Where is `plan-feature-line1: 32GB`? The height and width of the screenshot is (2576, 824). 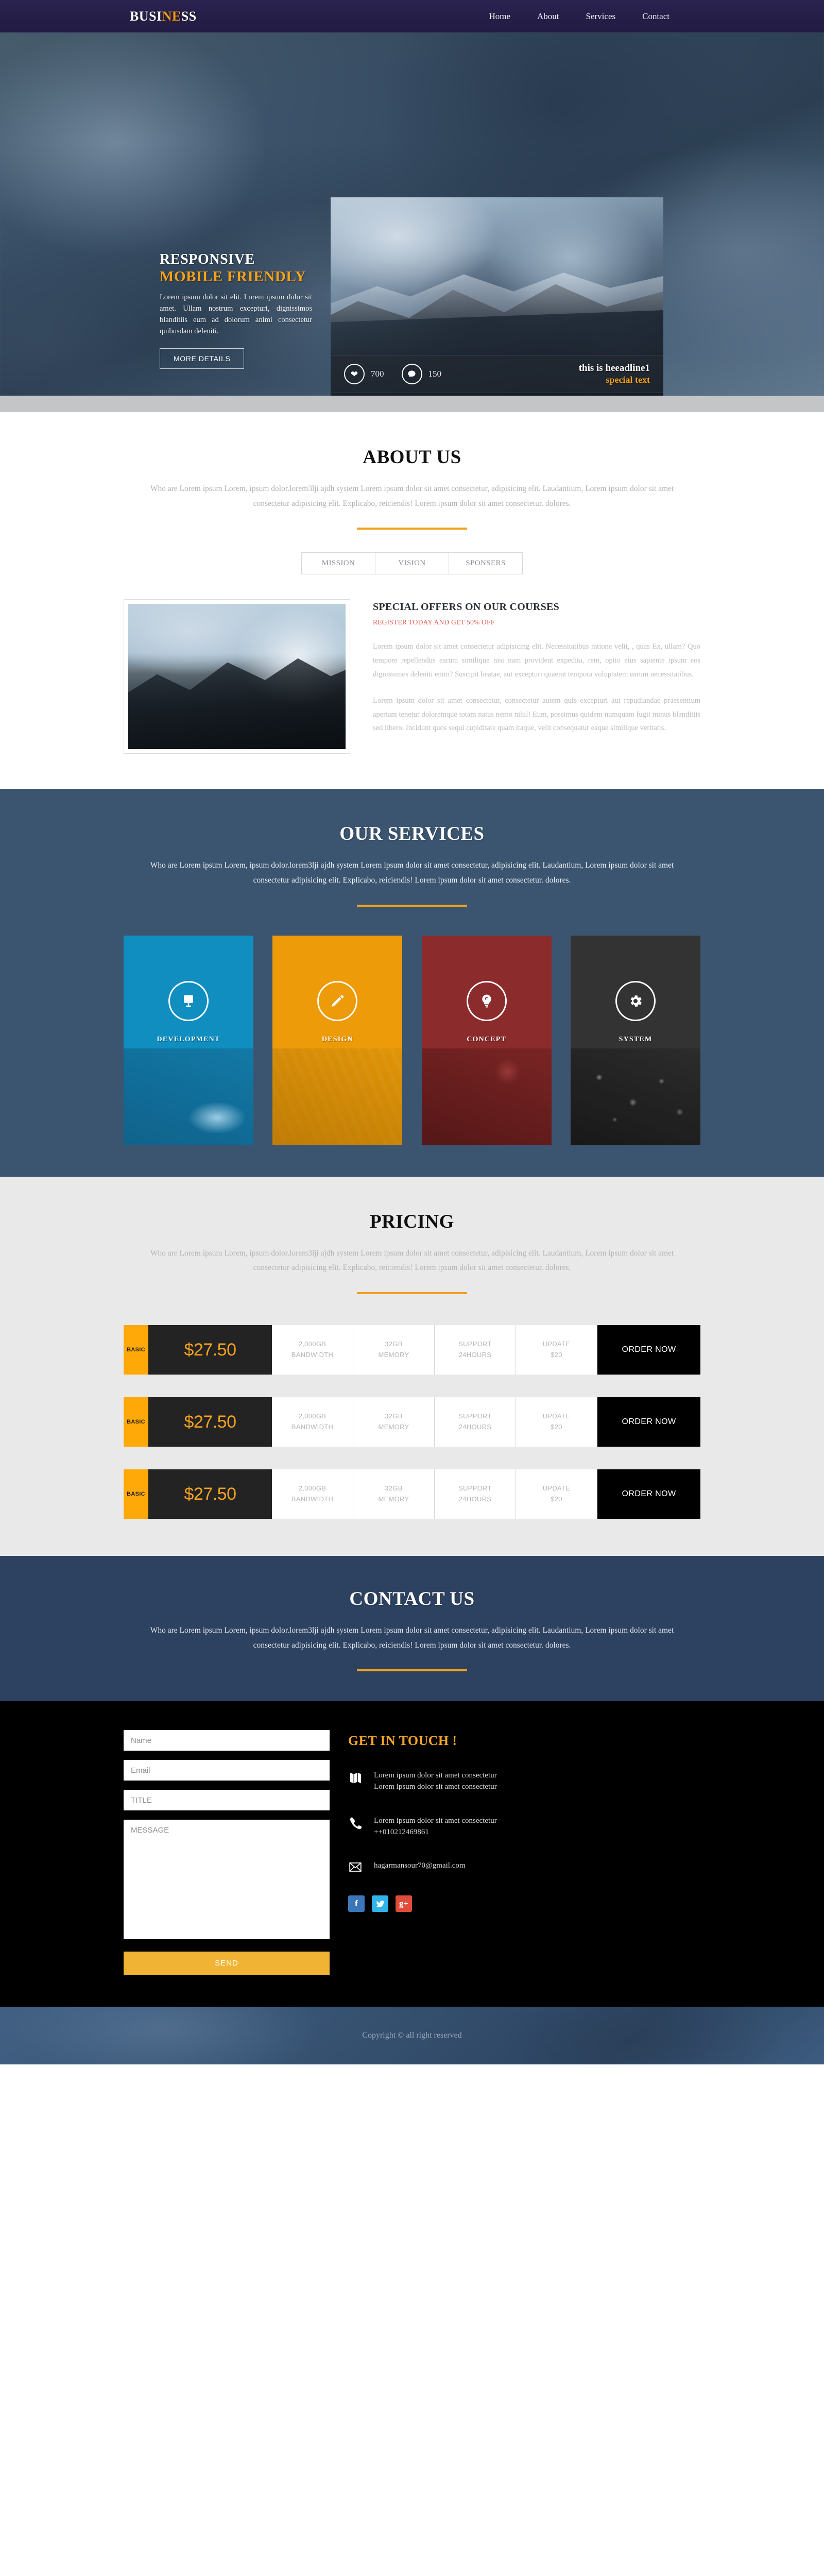 plan-feature-line1: 32GB is located at coordinates (394, 1489).